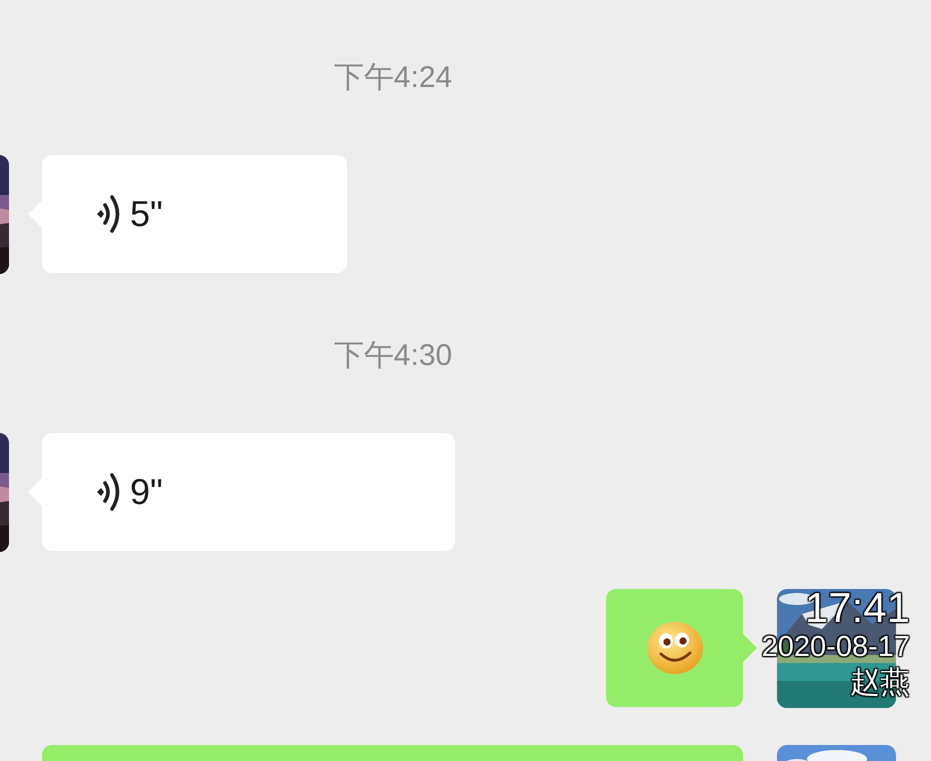 The height and width of the screenshot is (761, 931). I want to click on timestamp: 下午4:30, so click(393, 356).